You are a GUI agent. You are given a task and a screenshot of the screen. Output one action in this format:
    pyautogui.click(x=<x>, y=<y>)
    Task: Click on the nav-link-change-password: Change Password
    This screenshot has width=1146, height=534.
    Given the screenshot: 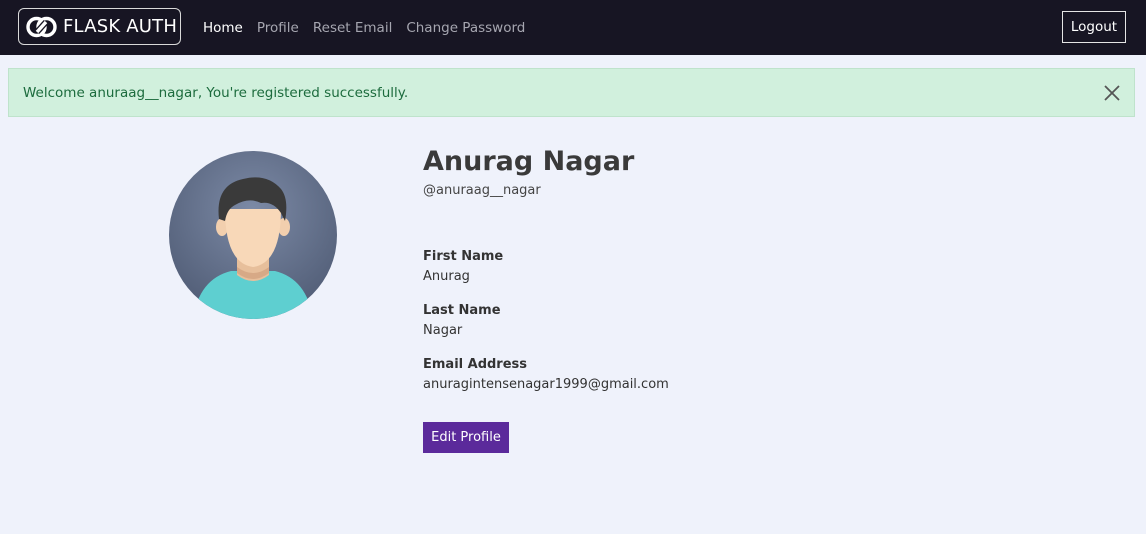 What is the action you would take?
    pyautogui.click(x=465, y=28)
    